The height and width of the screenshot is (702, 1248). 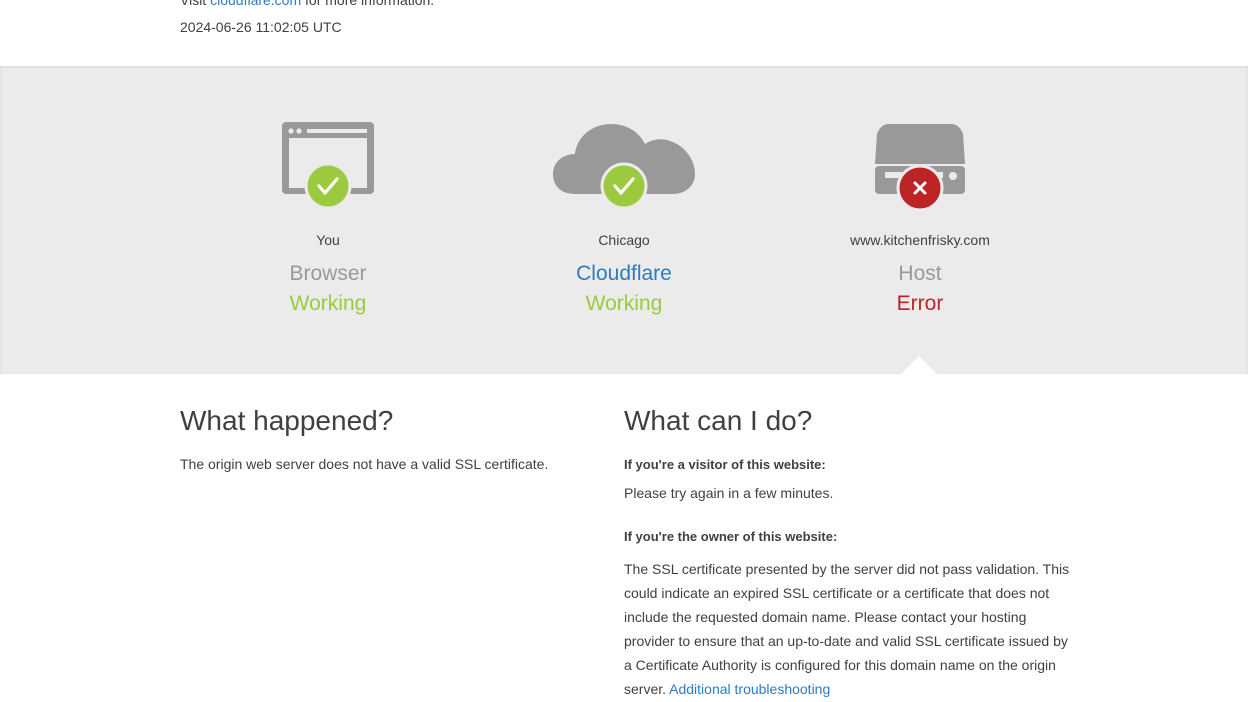 What do you see at coordinates (725, 464) in the screenshot?
I see `visitor-heading: If you're a visitor of this website:` at bounding box center [725, 464].